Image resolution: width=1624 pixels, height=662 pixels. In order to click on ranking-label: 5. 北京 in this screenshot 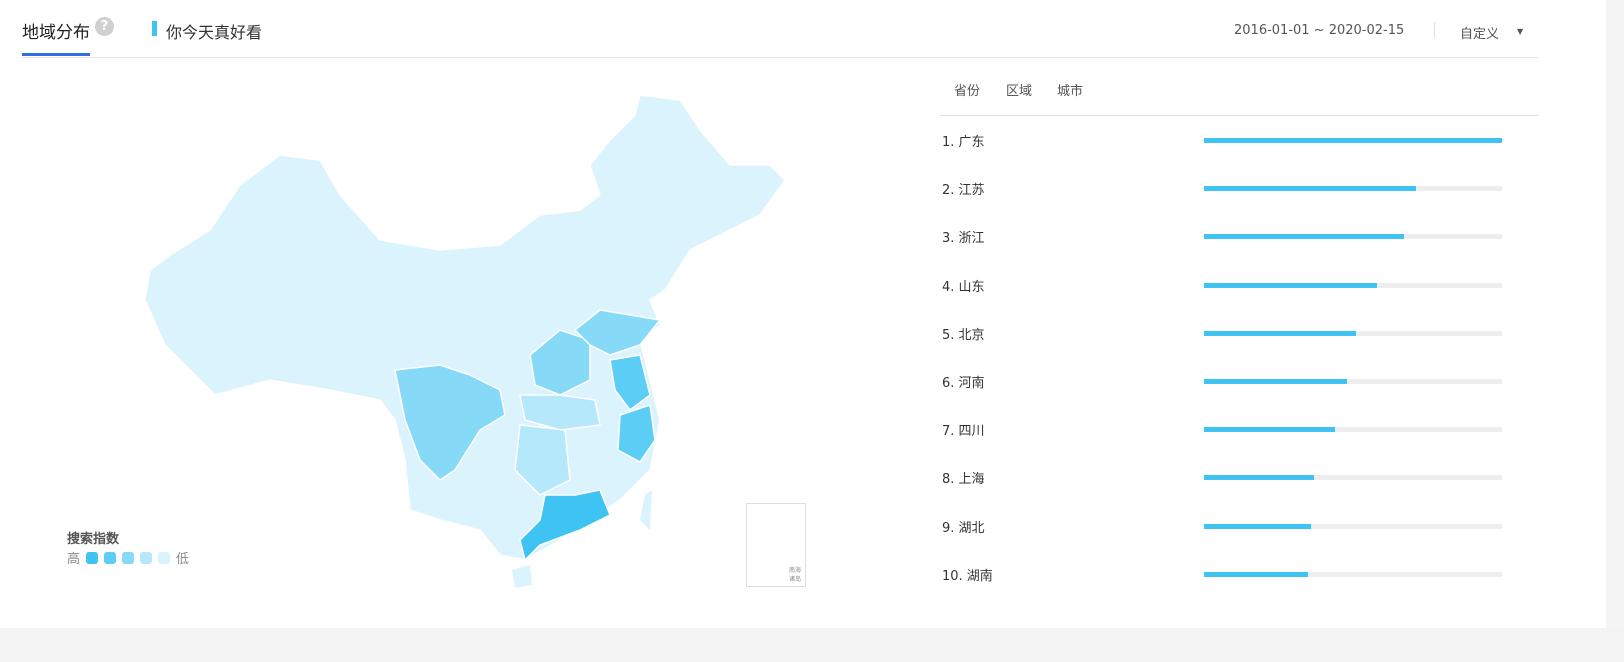, I will do `click(963, 335)`.